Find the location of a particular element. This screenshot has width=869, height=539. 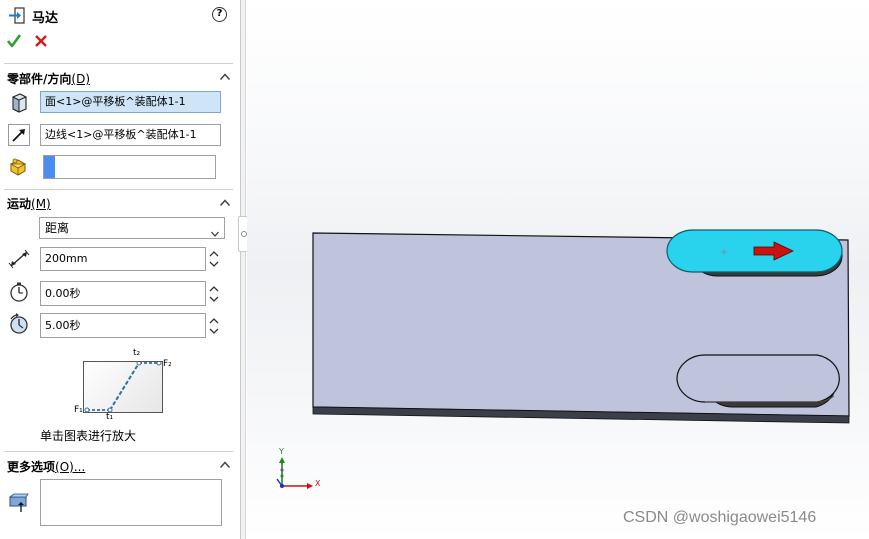

motor-icon is located at coordinates (17, 15).